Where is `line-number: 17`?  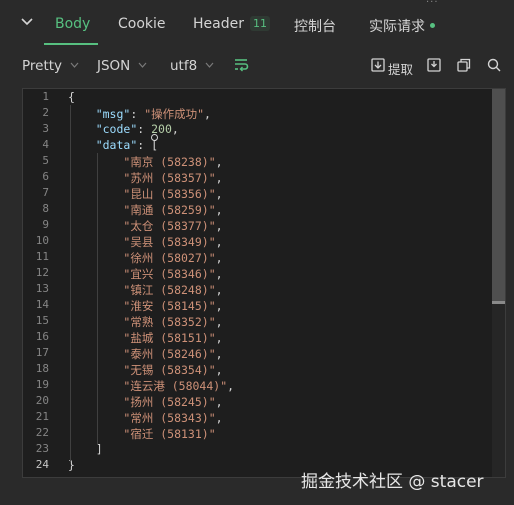
line-number: 17 is located at coordinates (42, 352).